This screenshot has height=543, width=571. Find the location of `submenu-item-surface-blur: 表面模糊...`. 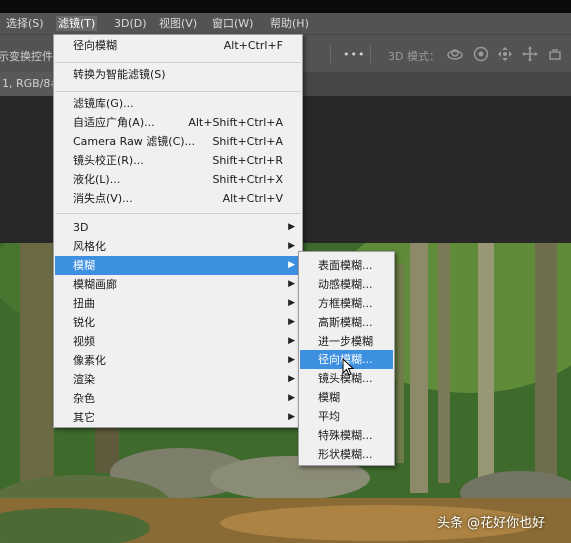

submenu-item-surface-blur: 表面模糊... is located at coordinates (346, 265).